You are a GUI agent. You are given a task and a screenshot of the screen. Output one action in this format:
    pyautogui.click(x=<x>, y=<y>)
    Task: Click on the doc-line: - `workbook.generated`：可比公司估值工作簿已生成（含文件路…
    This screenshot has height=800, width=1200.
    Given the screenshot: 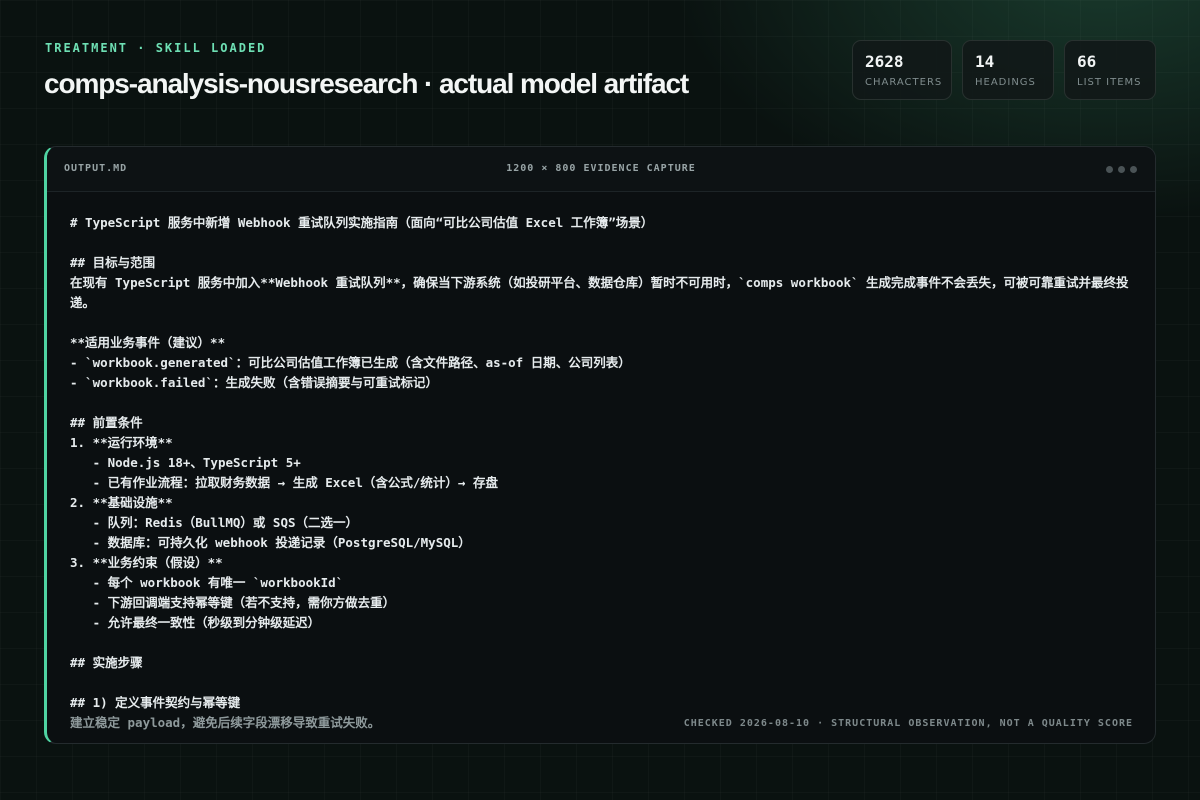 What is the action you would take?
    pyautogui.click(x=350, y=362)
    